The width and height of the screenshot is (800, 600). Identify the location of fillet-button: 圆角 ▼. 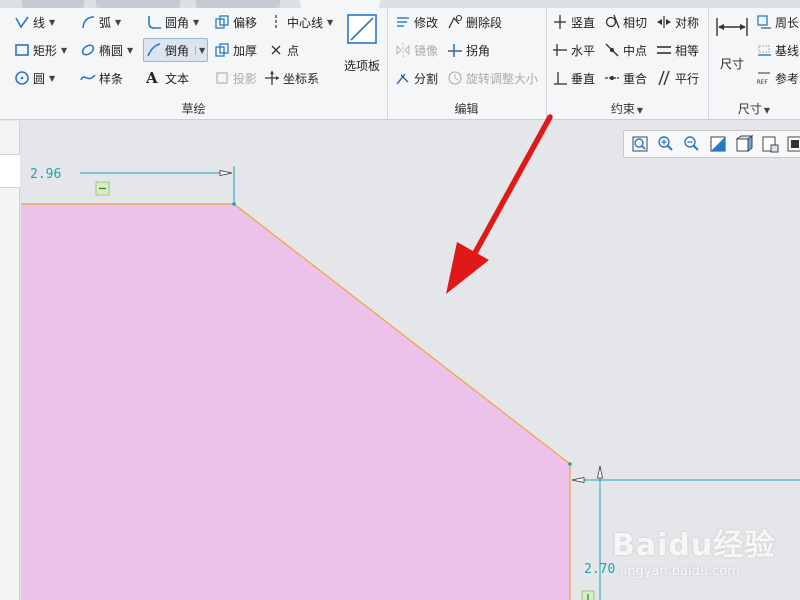
(172, 22).